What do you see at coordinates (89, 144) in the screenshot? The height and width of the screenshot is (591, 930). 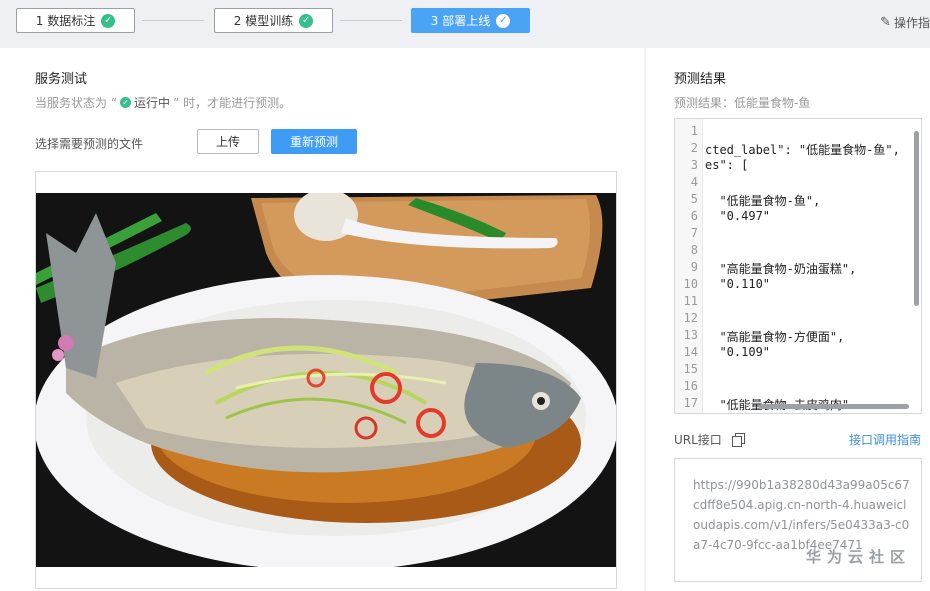 I see `file-select-label: 选择需要预测的文件` at bounding box center [89, 144].